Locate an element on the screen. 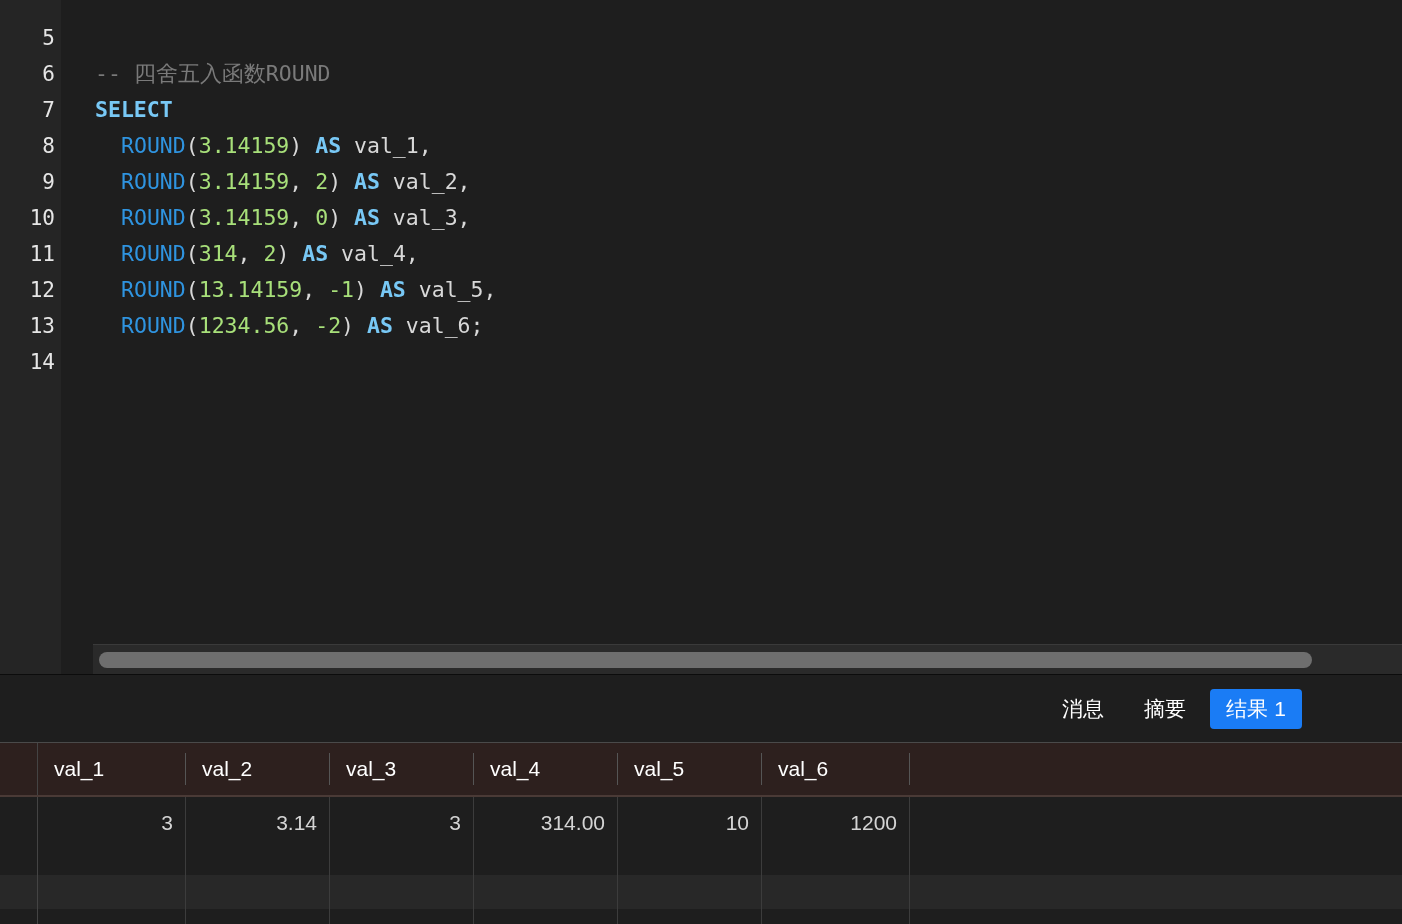  line-number: 6 is located at coordinates (48, 74).